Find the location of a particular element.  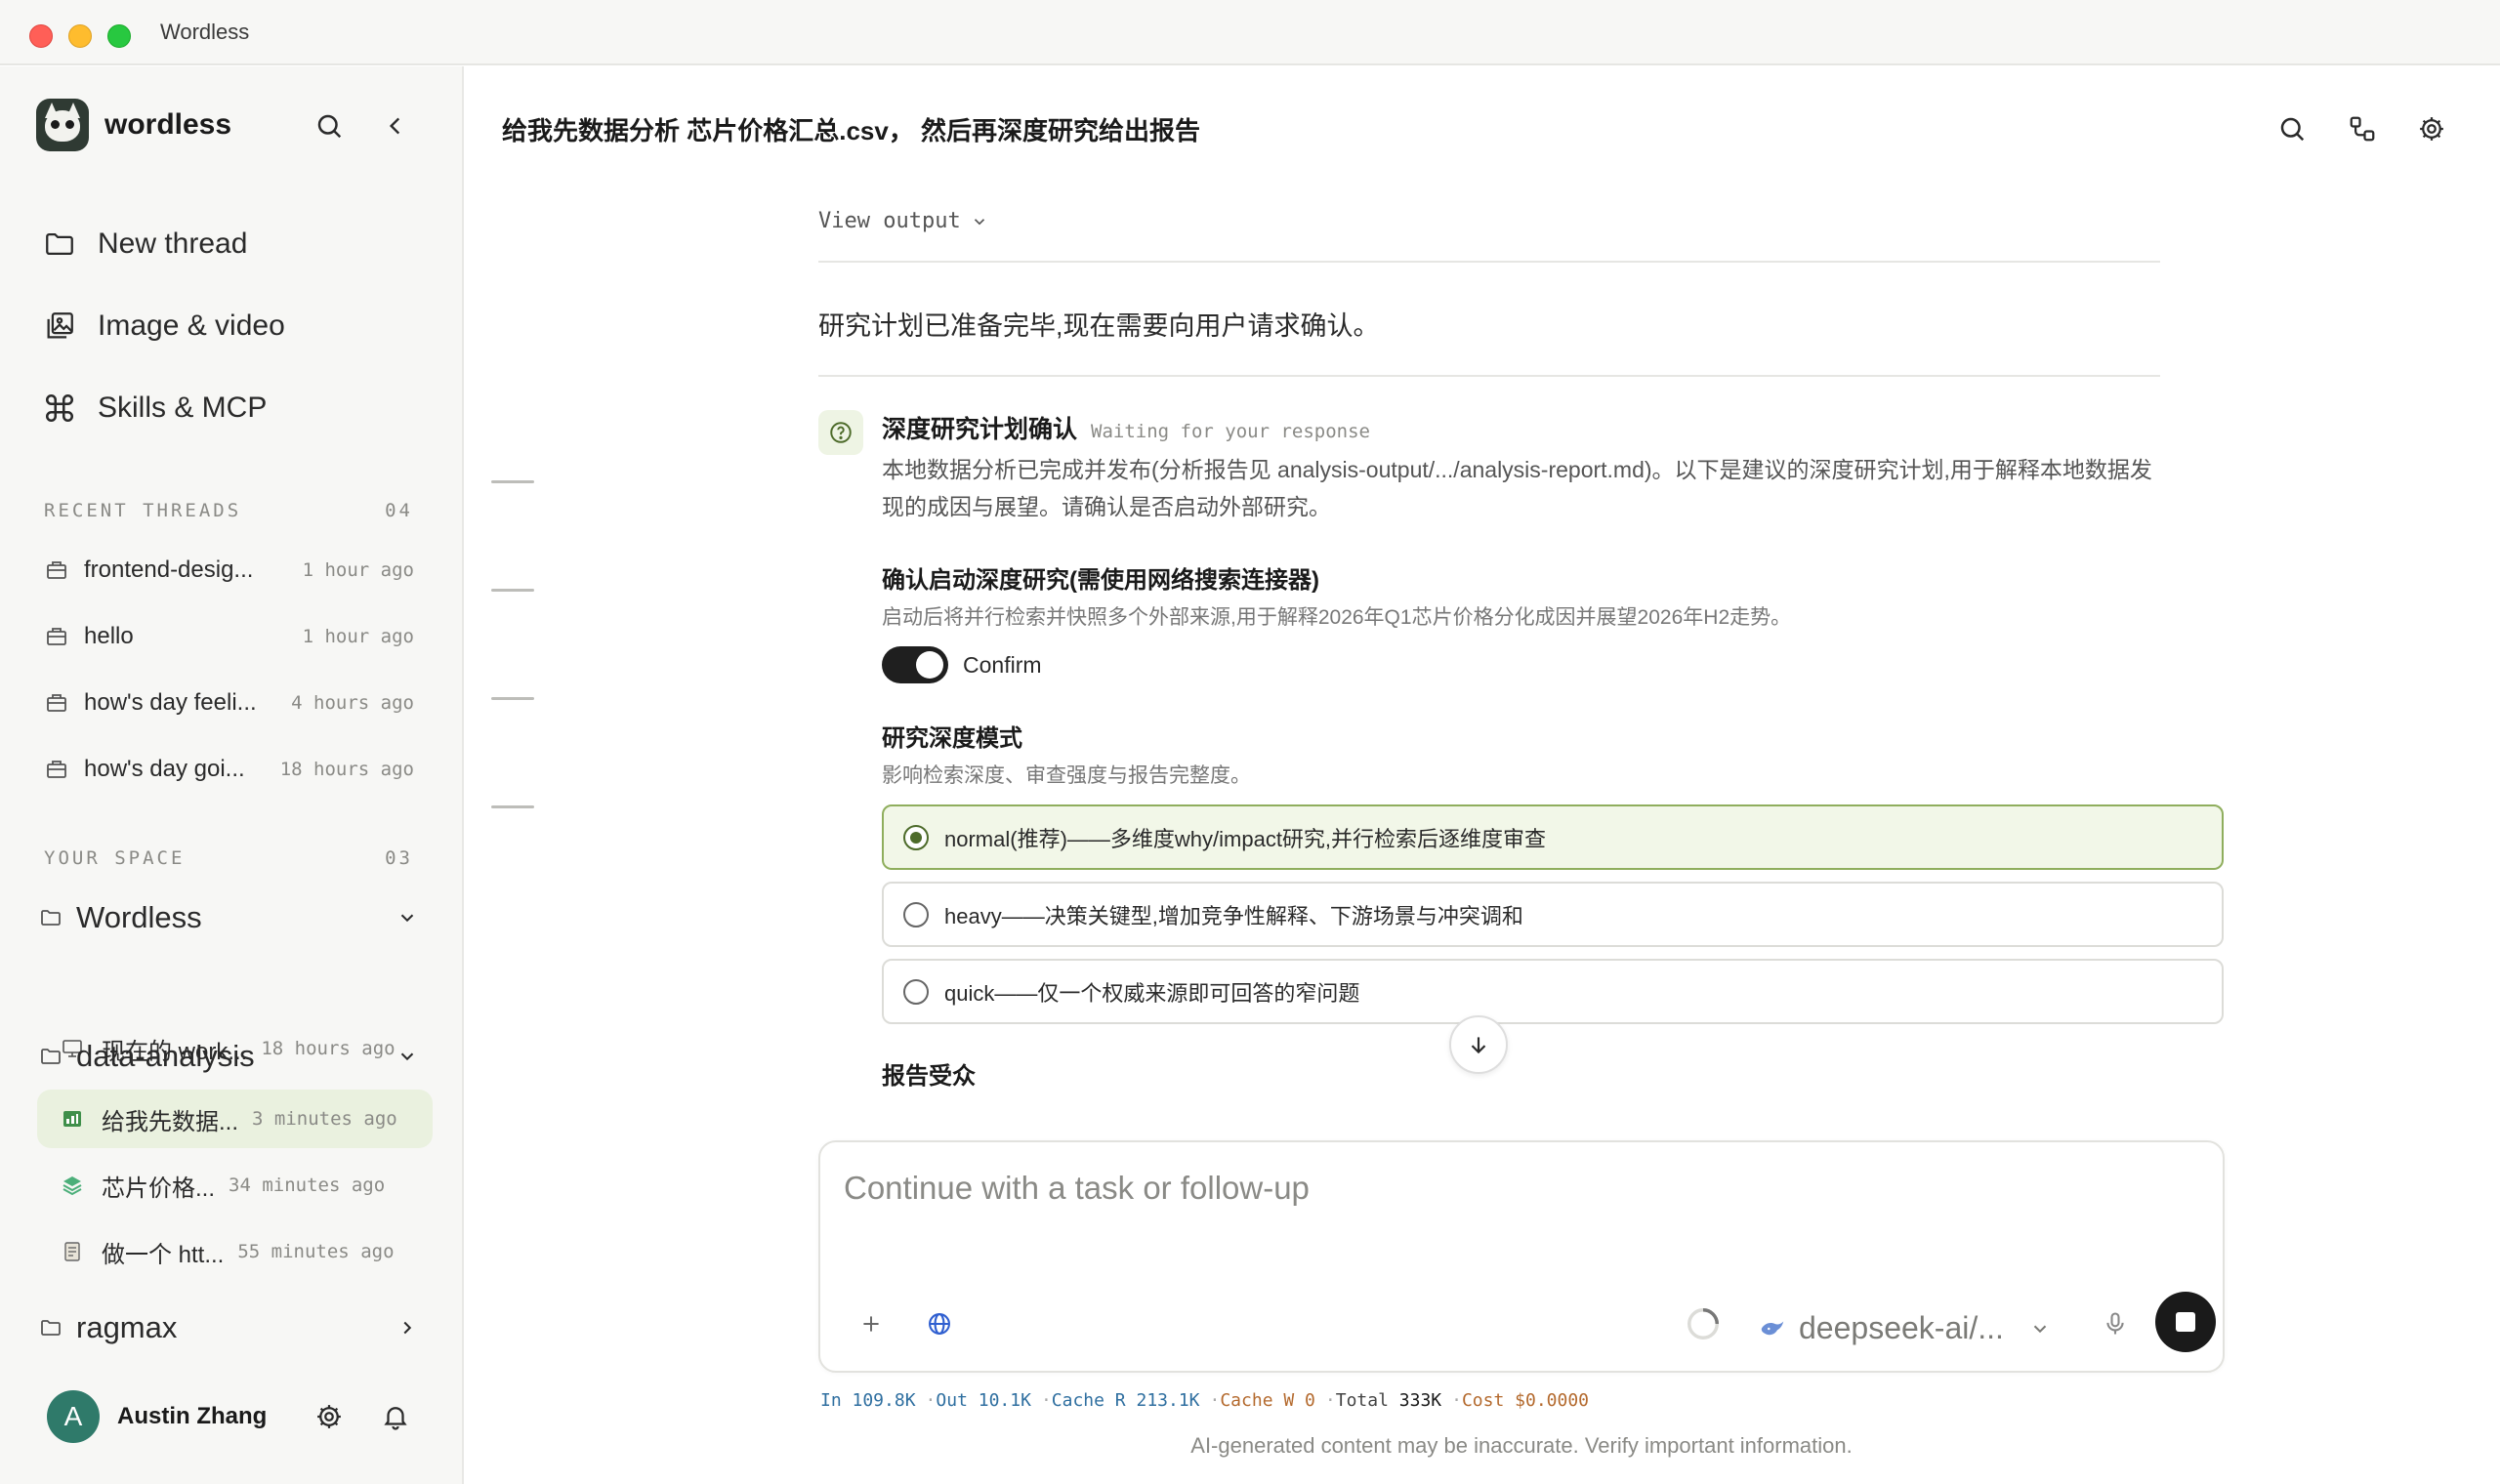

workflow-icon is located at coordinates (2363, 129).